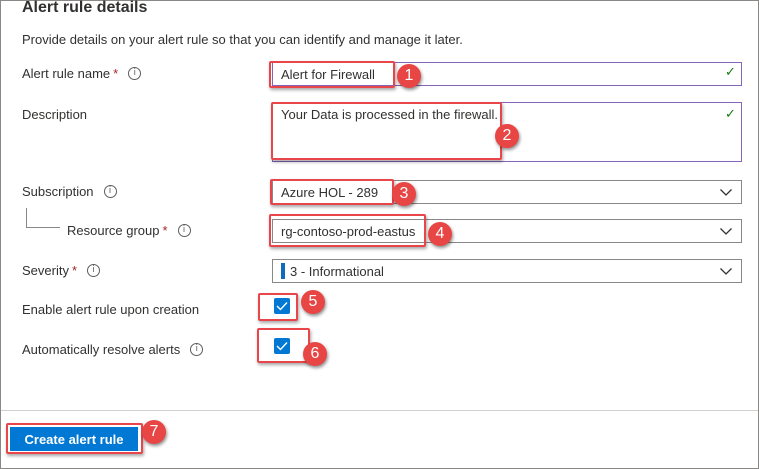 This screenshot has height=469, width=759. I want to click on alert-rule-name-label: Alert rule name * i, so click(82, 73).